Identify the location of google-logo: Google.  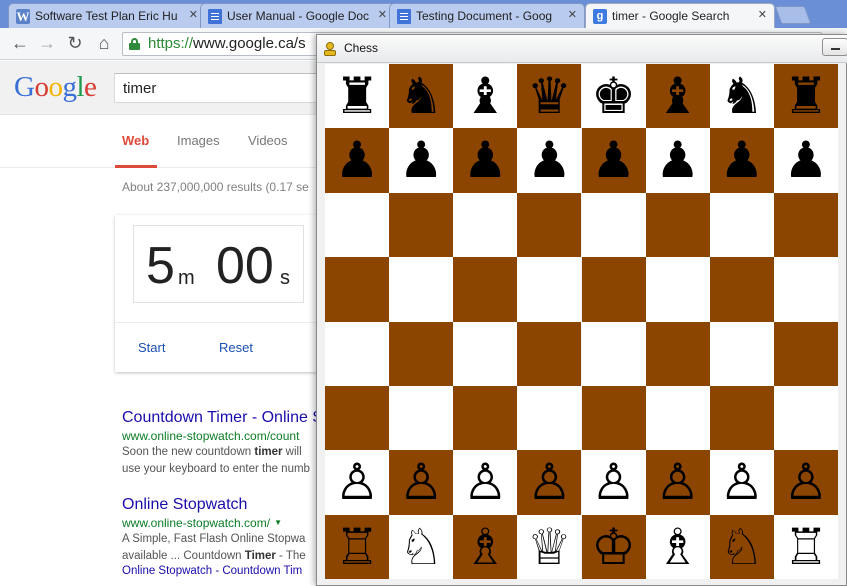
(55, 87).